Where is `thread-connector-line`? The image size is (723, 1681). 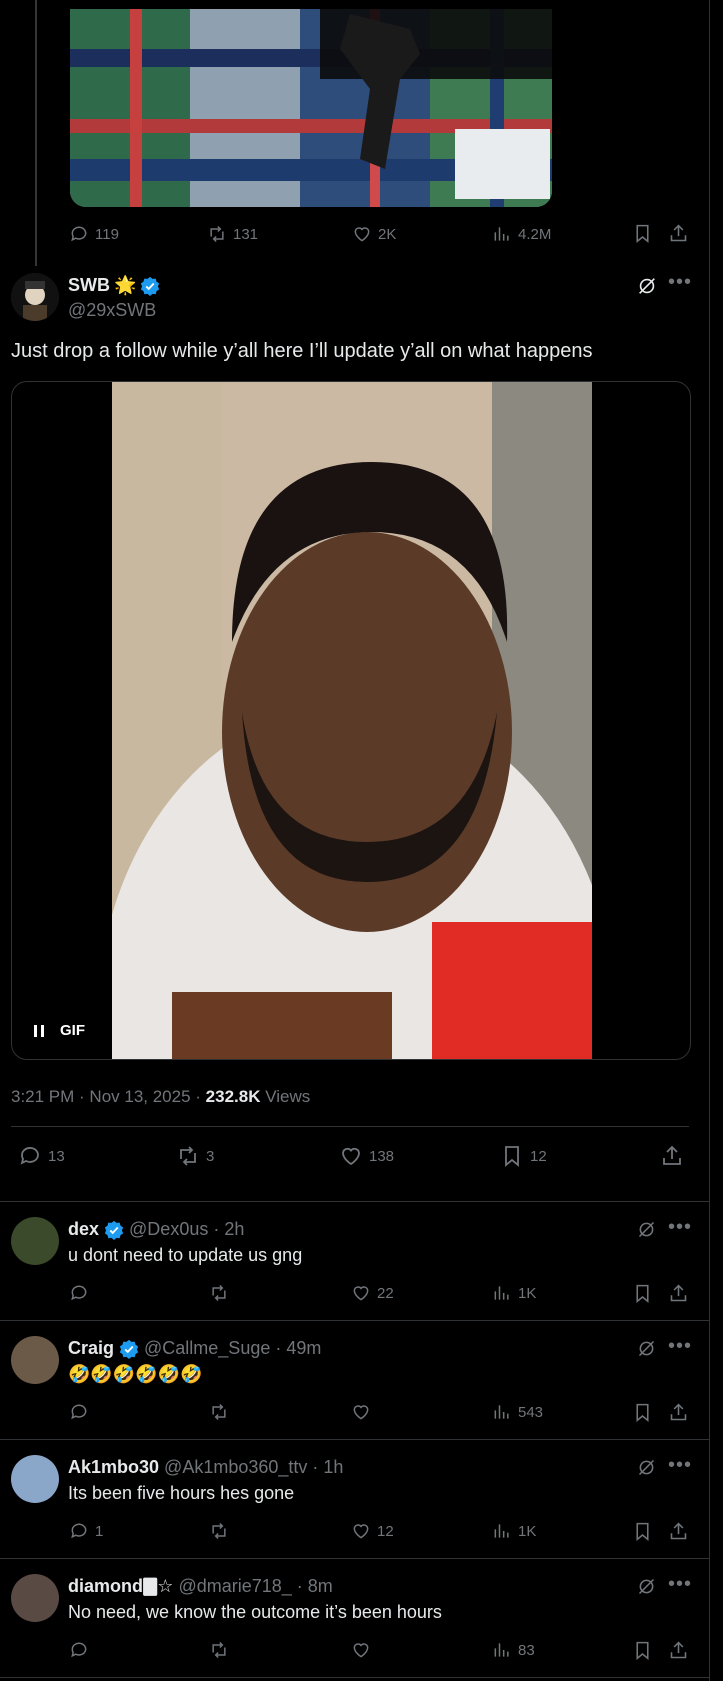
thread-connector-line is located at coordinates (36, 133).